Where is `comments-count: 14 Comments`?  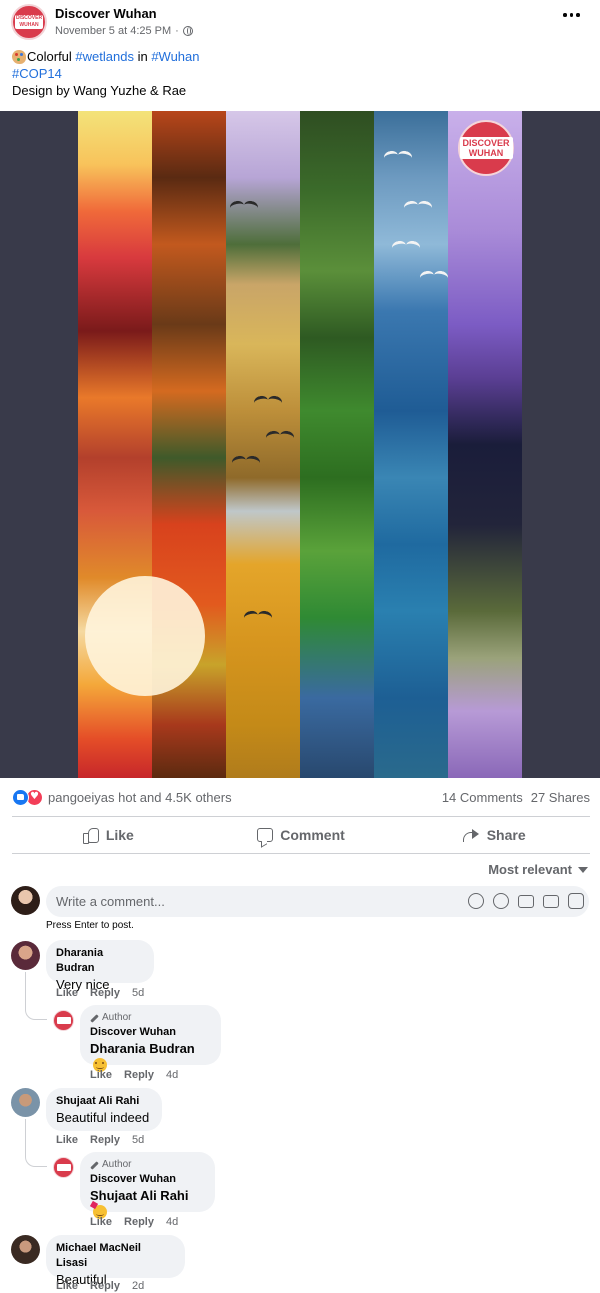 comments-count: 14 Comments is located at coordinates (482, 797).